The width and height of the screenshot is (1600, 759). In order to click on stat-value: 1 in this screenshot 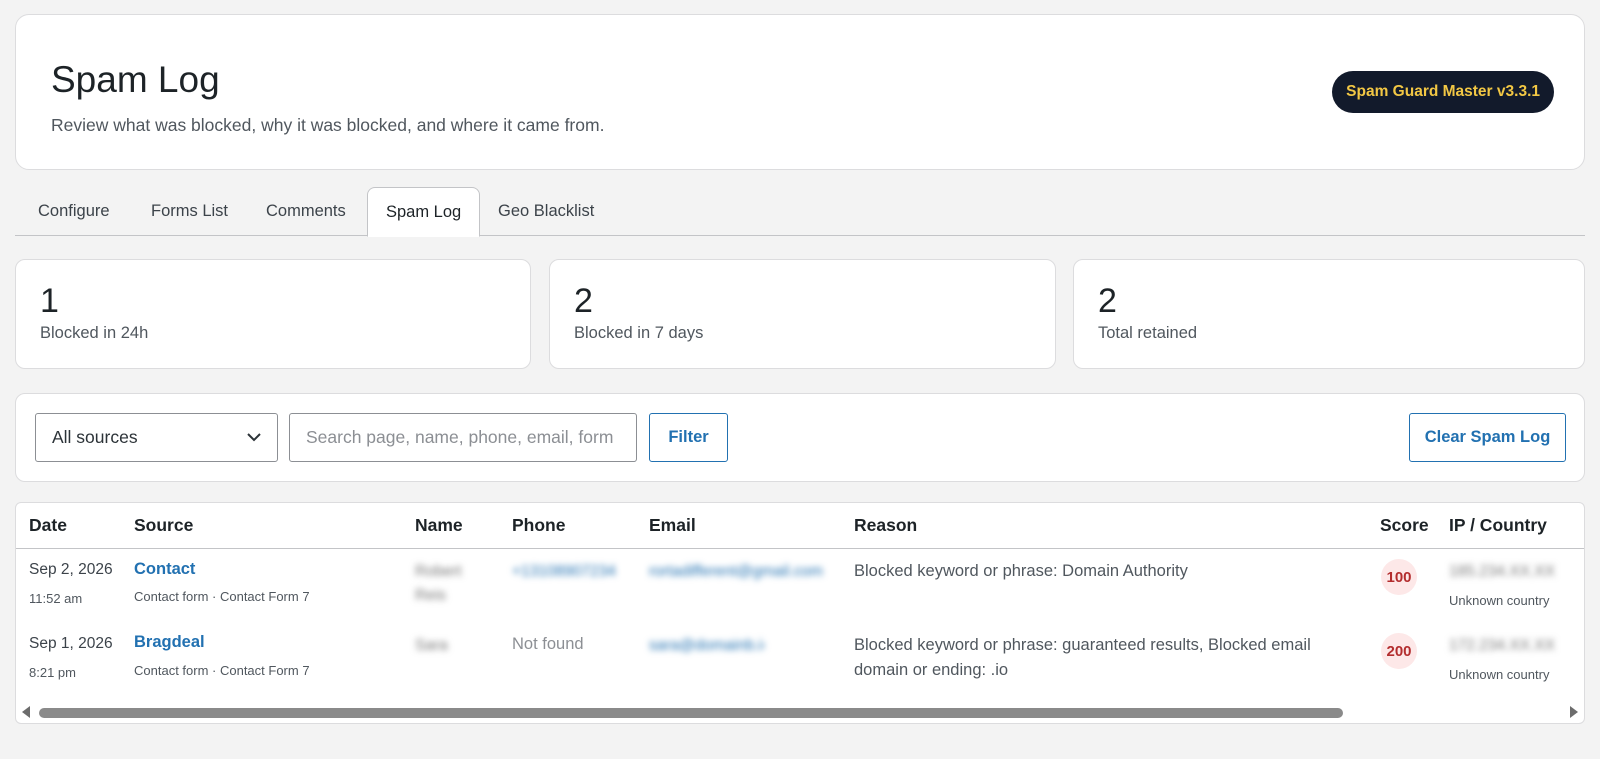, I will do `click(49, 301)`.